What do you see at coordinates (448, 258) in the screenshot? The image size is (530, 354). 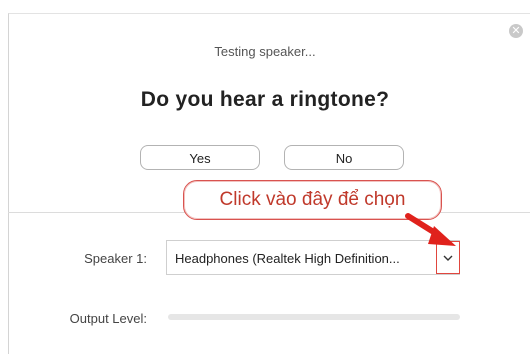 I see `chevron-down-icon` at bounding box center [448, 258].